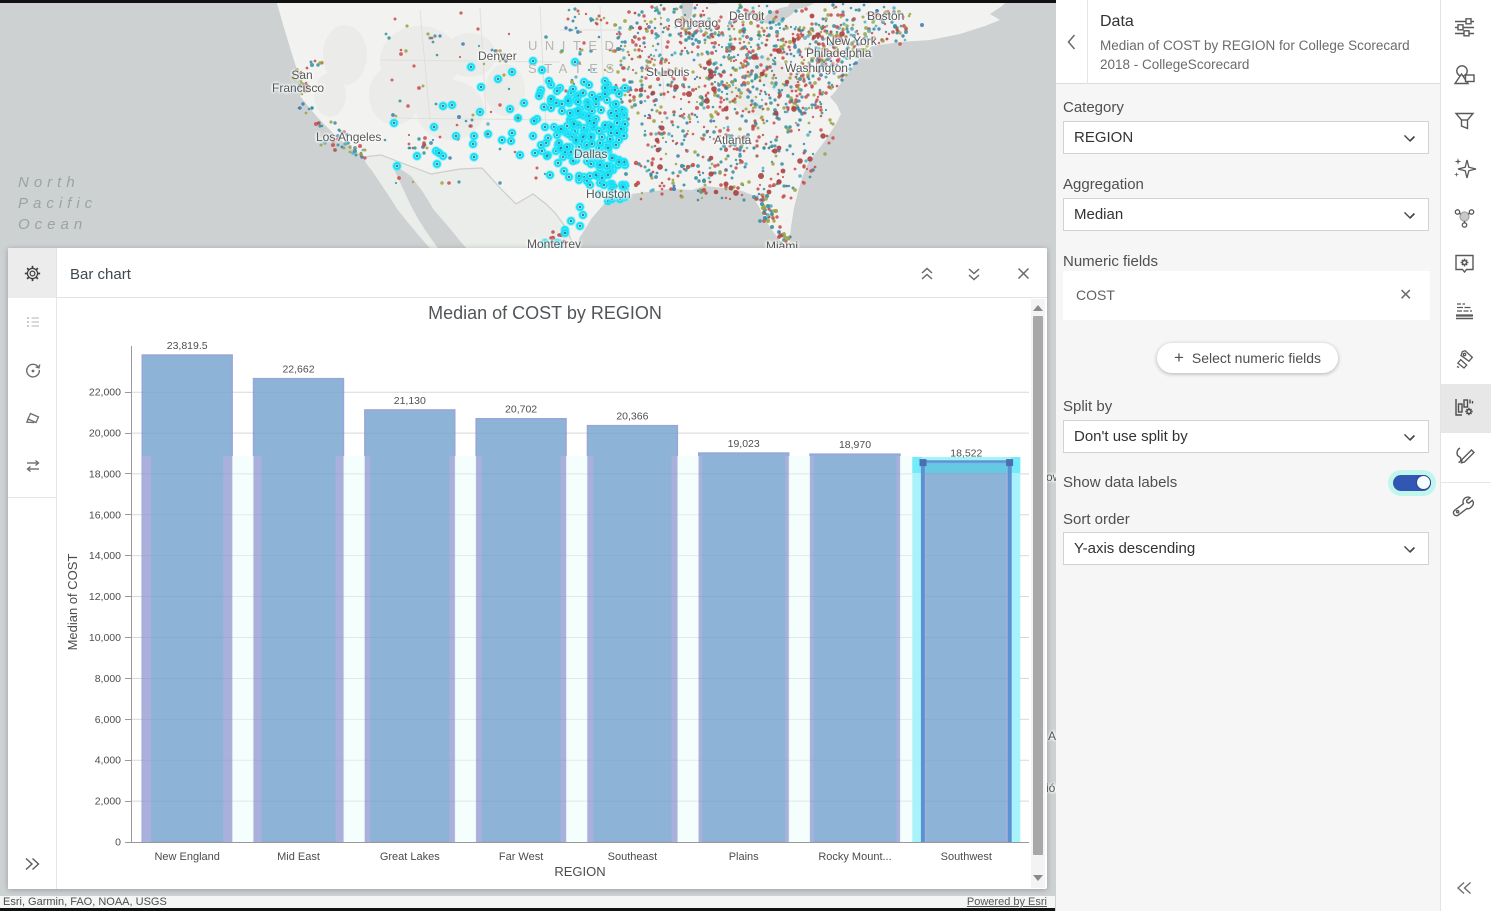  I want to click on svg-text: 4,000, so click(108, 761).